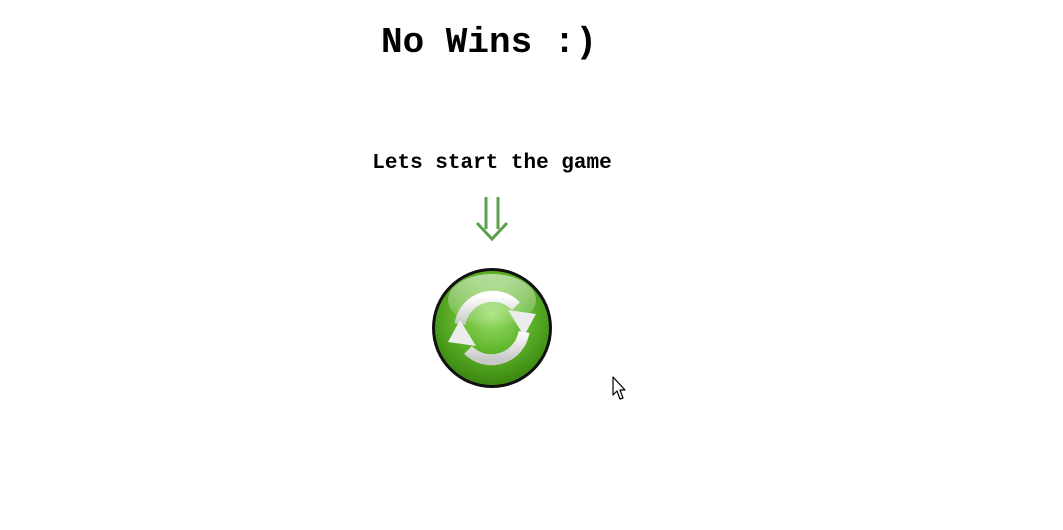 The image size is (1063, 530). I want to click on status-title: No Wins :), so click(489, 42).